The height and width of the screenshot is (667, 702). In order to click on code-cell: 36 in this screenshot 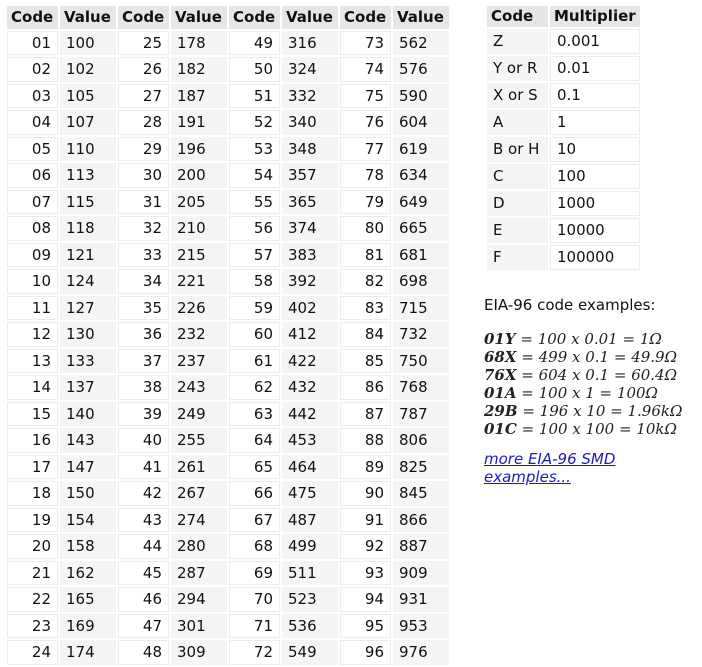, I will do `click(143, 334)`.